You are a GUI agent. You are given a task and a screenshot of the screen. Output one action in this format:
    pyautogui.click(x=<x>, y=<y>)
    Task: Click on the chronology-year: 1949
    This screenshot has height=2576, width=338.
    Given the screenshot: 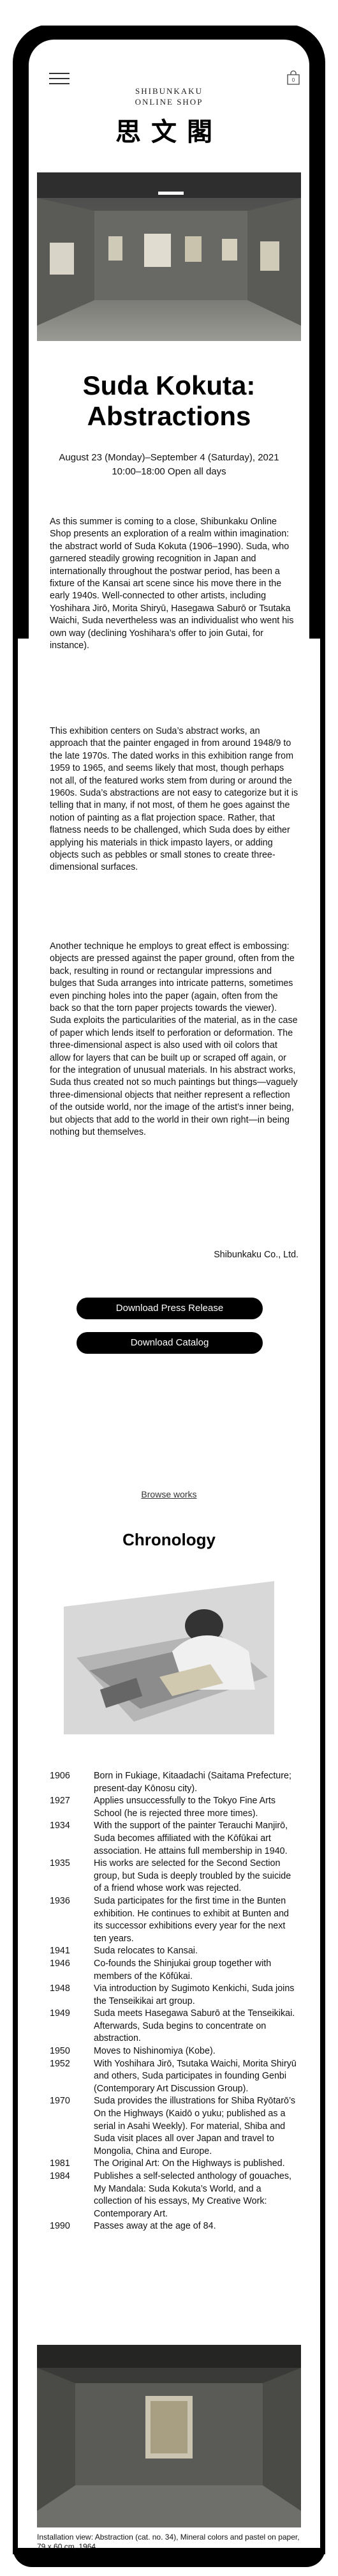 What is the action you would take?
    pyautogui.click(x=60, y=2014)
    